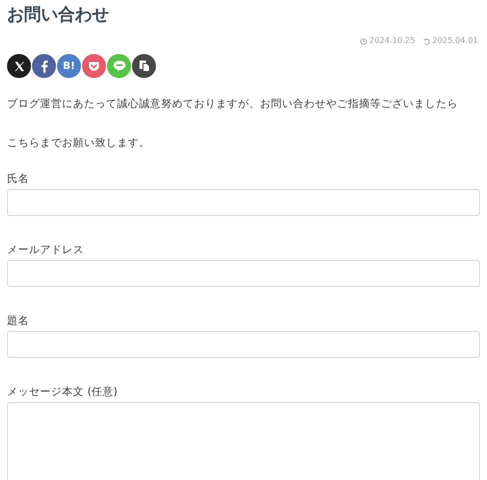 This screenshot has width=487, height=480. I want to click on clock-icon, so click(364, 41).